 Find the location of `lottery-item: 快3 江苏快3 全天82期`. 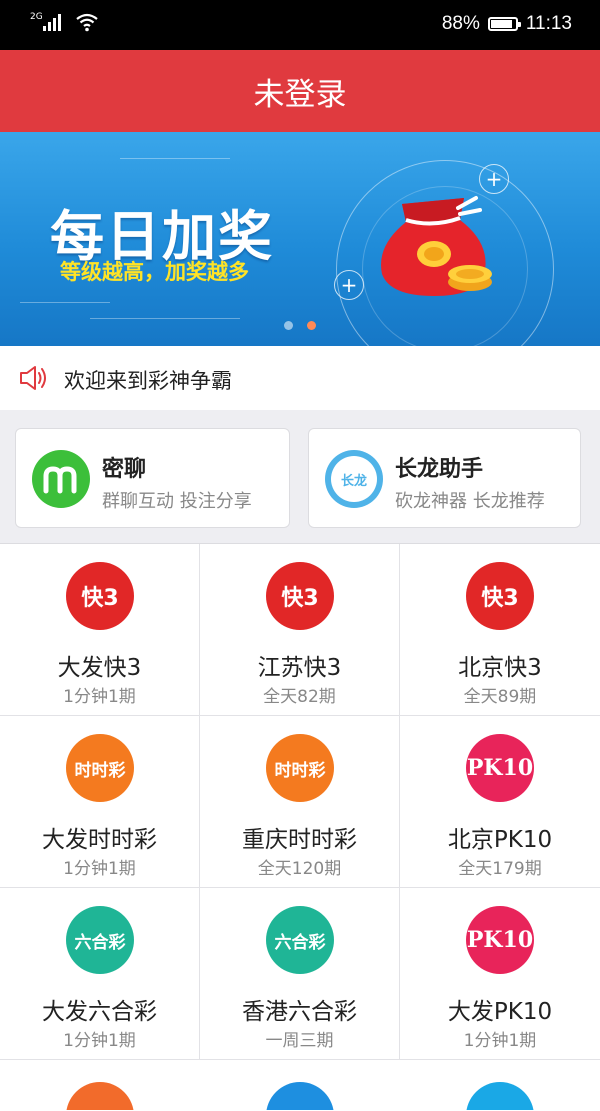

lottery-item: 快3 江苏快3 全天82期 is located at coordinates (300, 630).